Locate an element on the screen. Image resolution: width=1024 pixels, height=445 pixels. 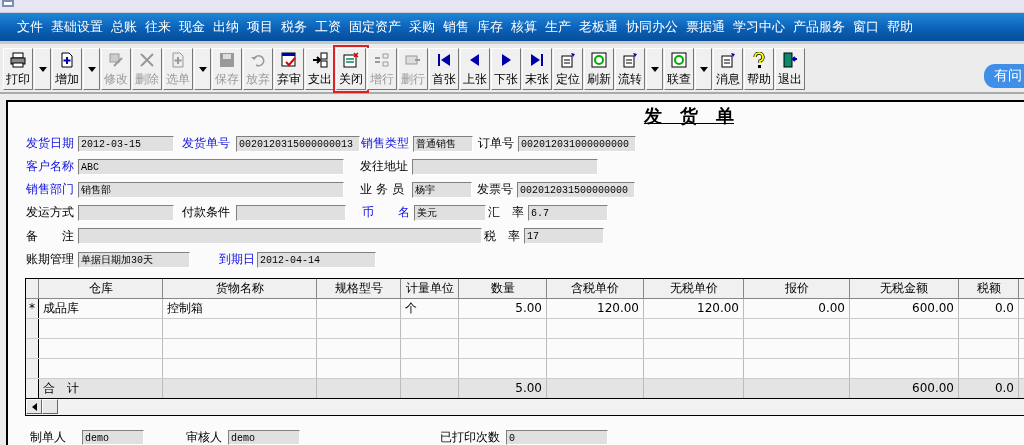
toolbar-button: 末张 is located at coordinates (537, 69).